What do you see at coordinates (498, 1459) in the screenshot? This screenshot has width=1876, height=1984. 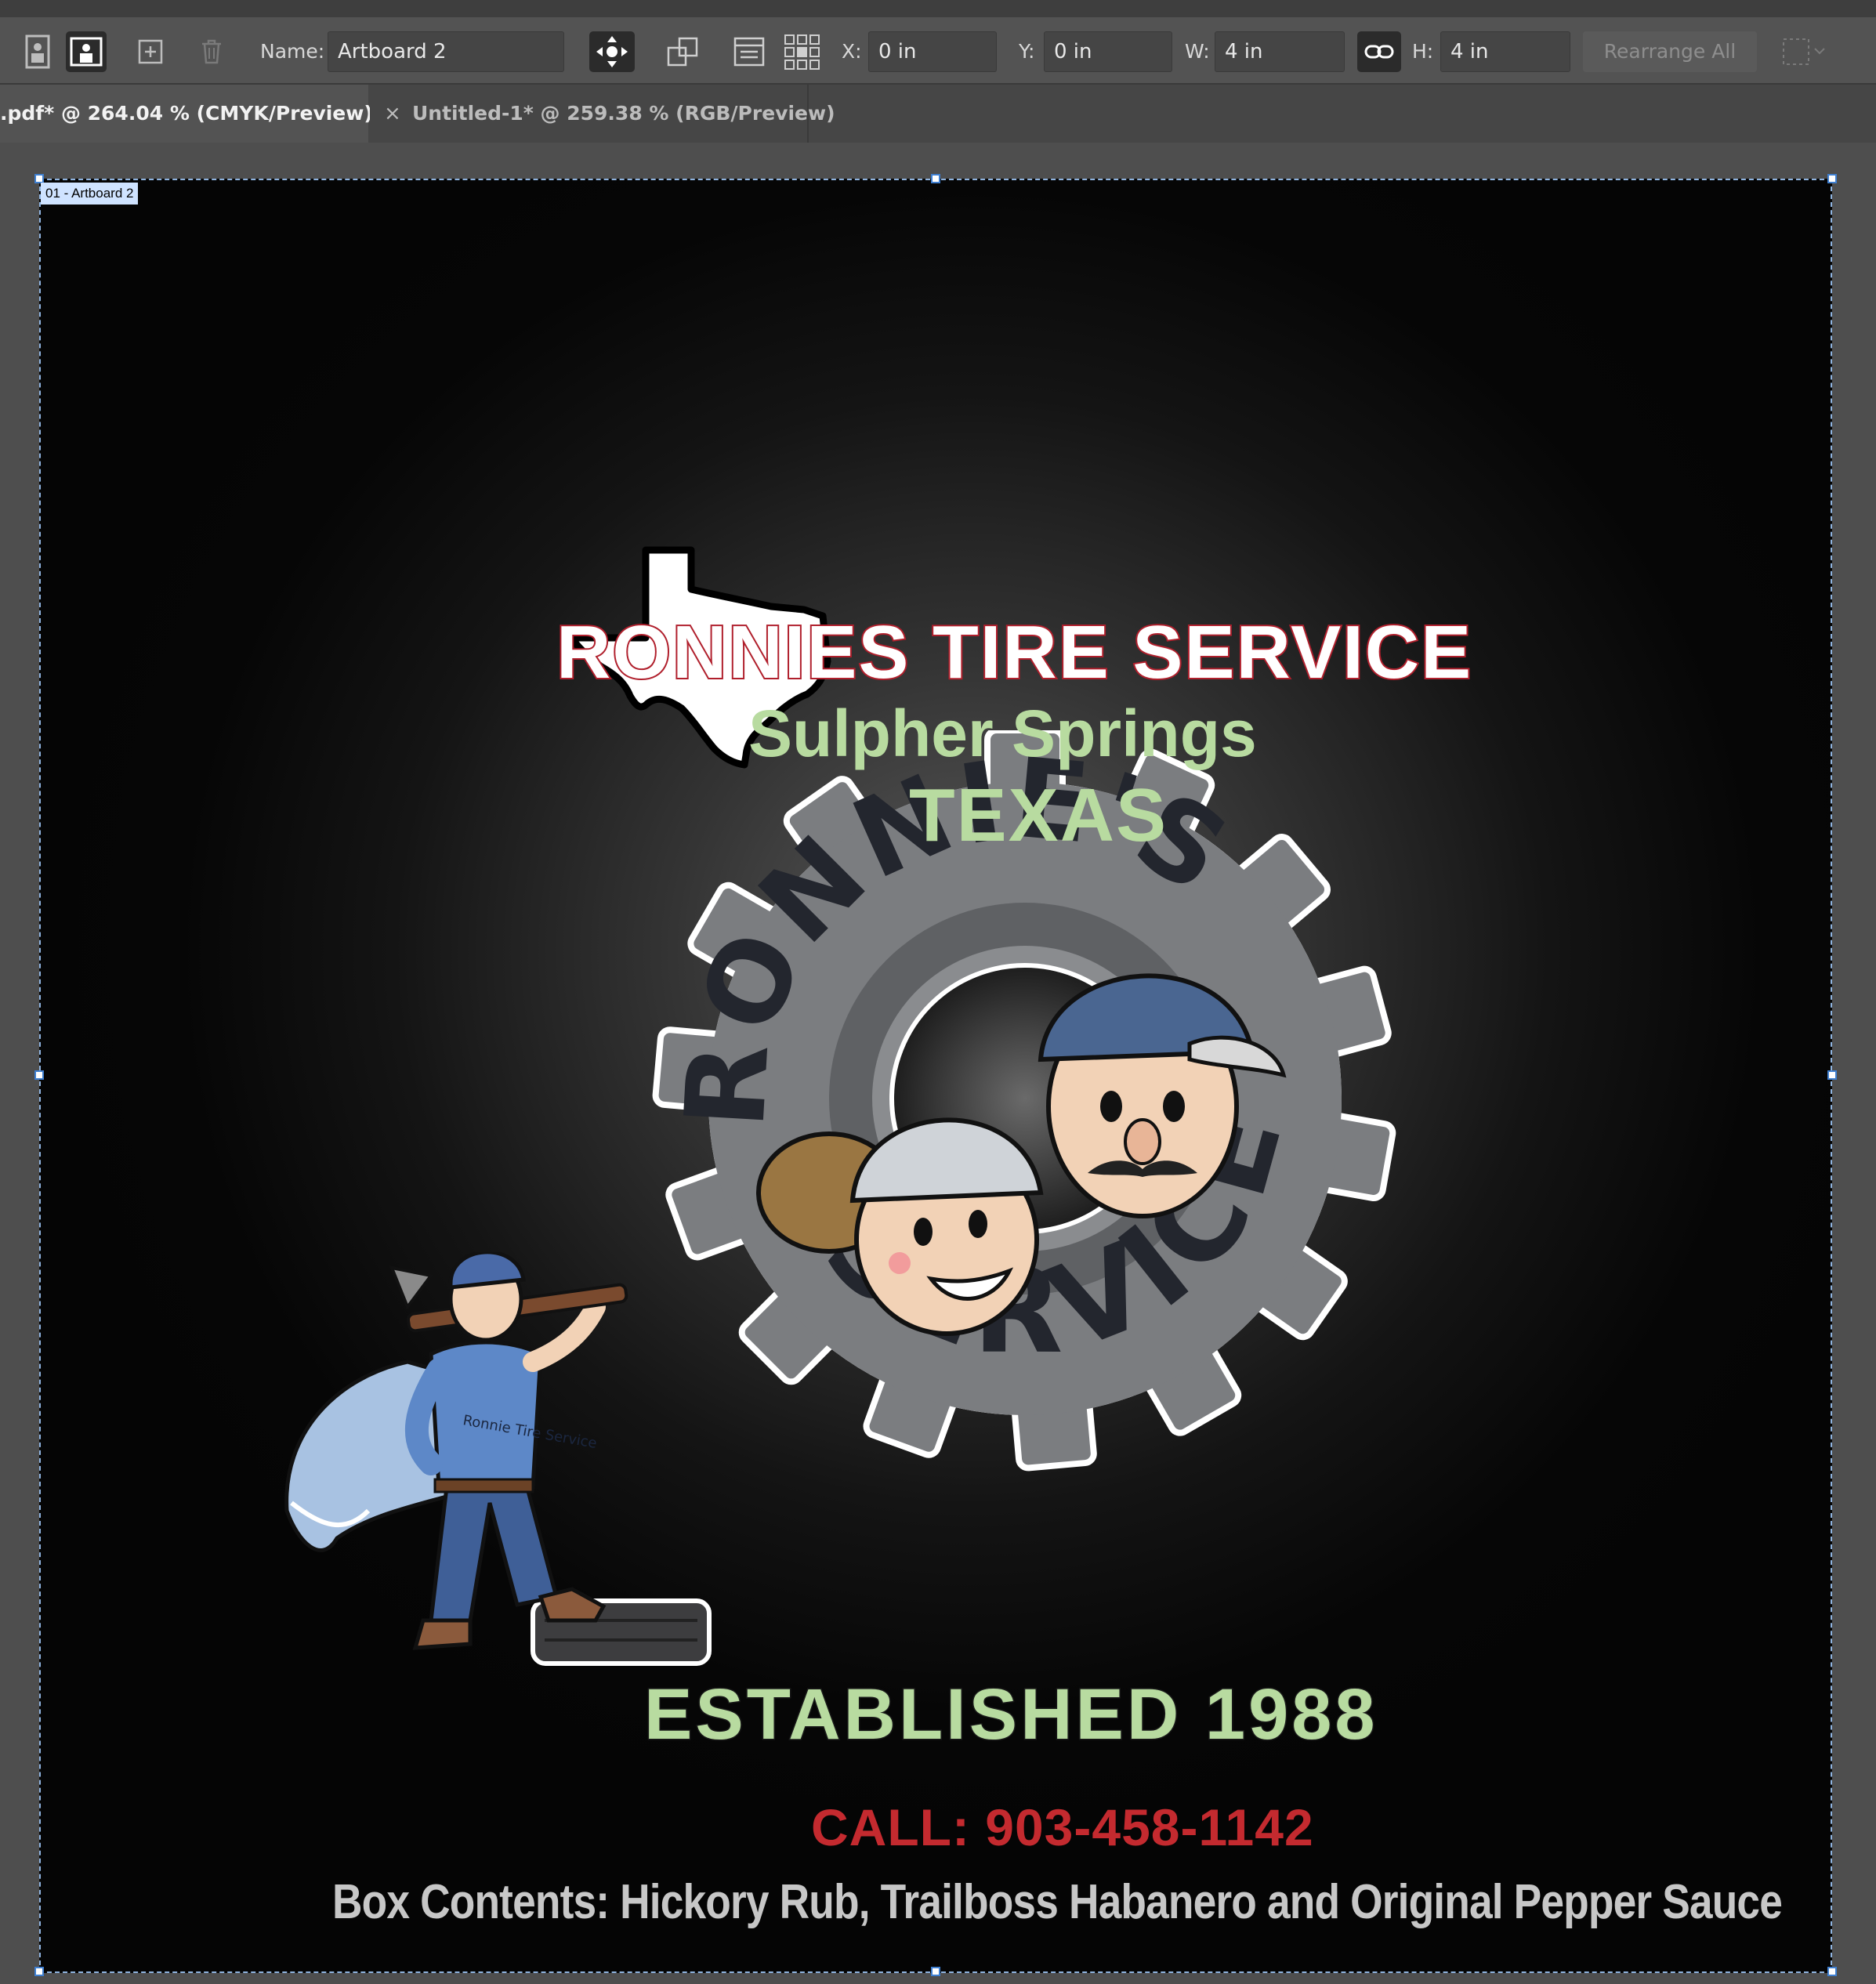 I see `mascot-illustration: Ronnie Tire Service` at bounding box center [498, 1459].